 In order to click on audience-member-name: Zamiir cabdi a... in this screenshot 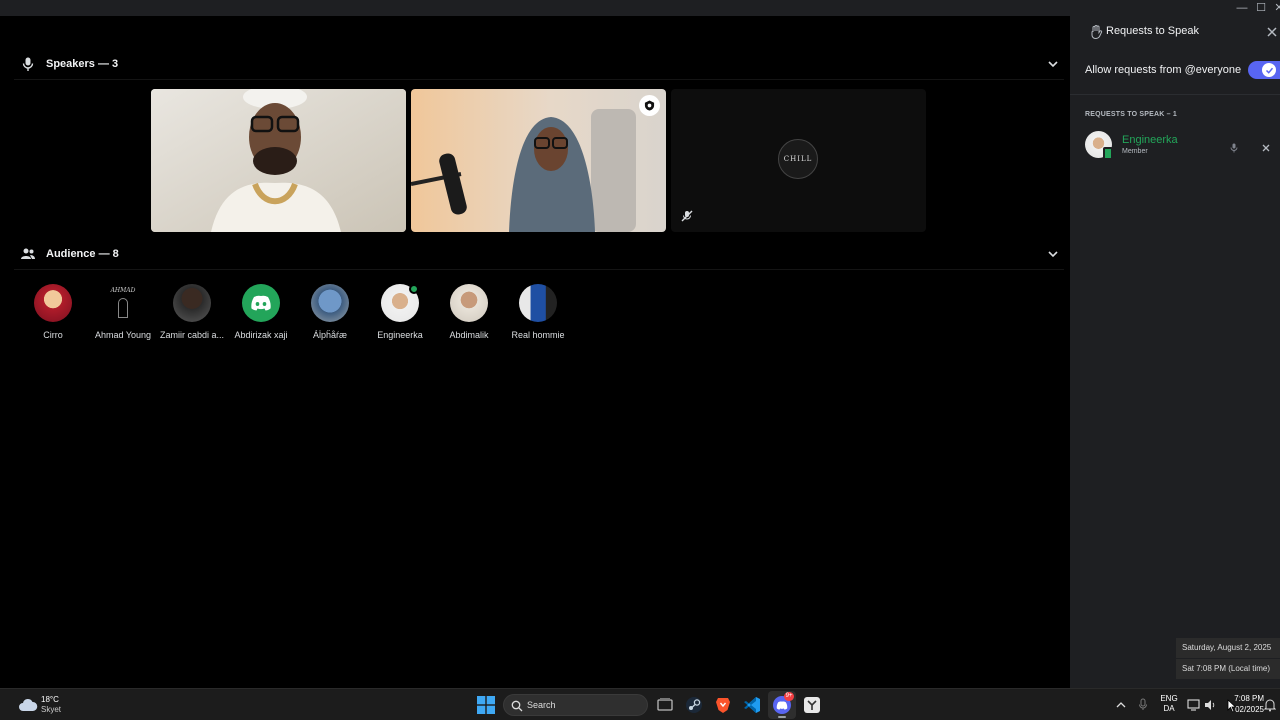, I will do `click(192, 335)`.